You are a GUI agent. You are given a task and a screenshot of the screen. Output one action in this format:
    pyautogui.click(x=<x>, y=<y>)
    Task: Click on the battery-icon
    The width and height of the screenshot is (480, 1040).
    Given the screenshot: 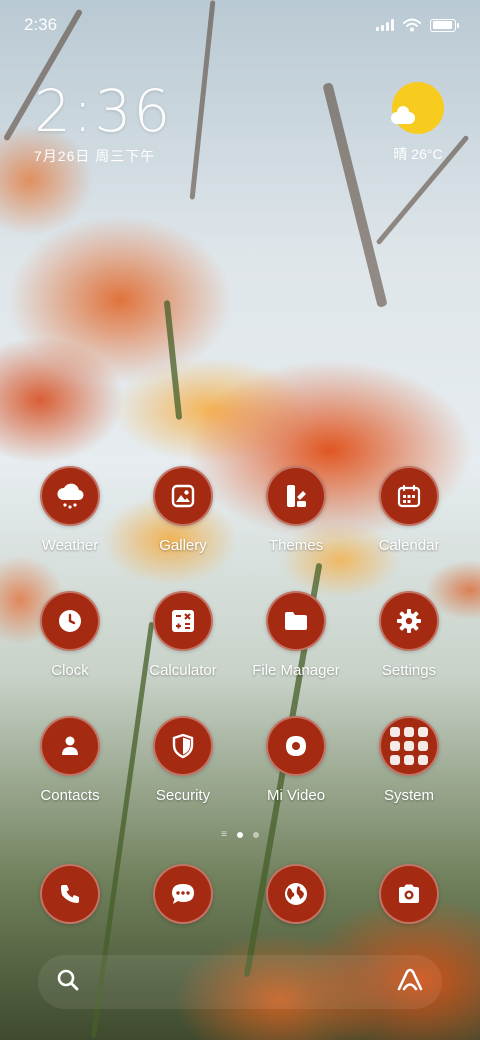 What is the action you would take?
    pyautogui.click(x=444, y=25)
    